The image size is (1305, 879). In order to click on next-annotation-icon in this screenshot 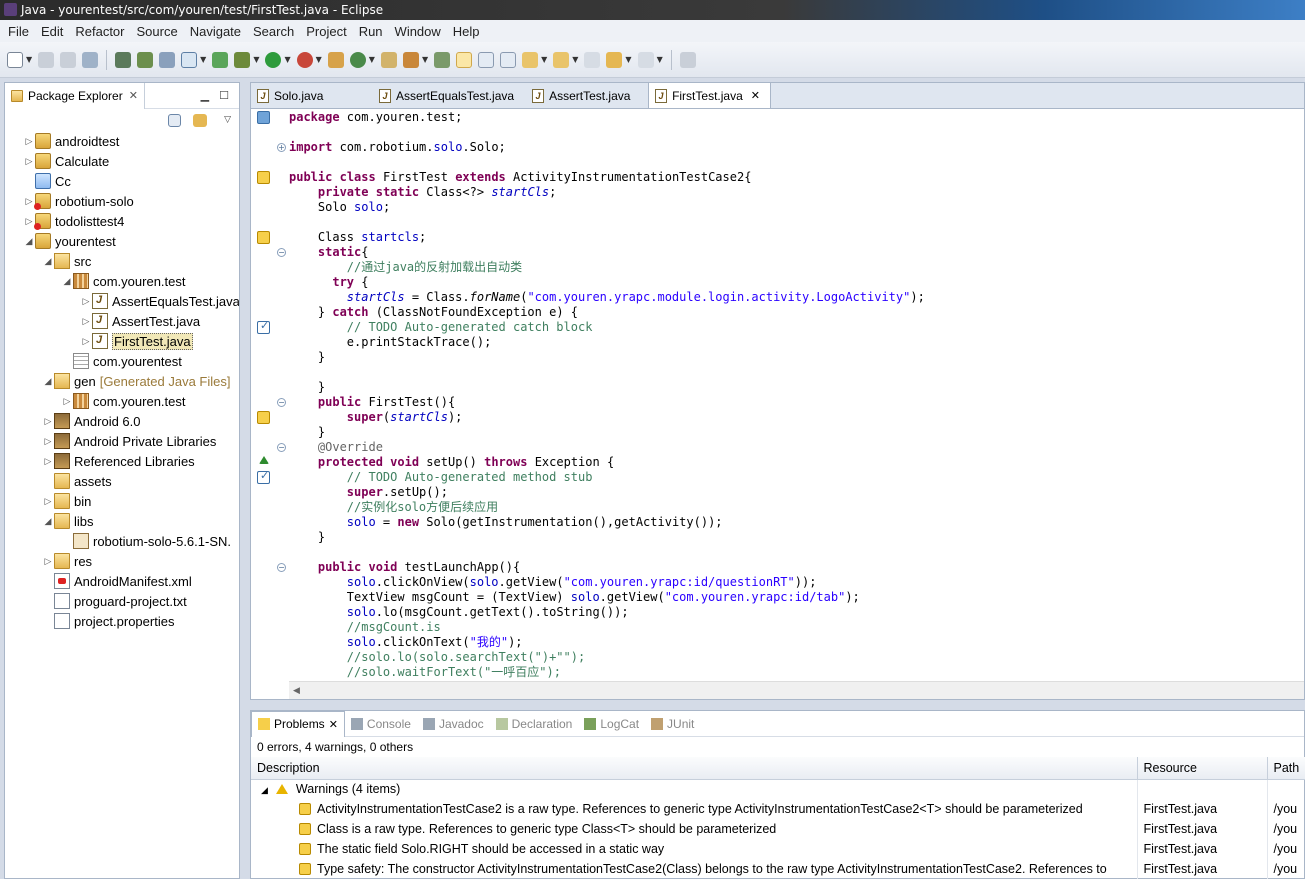, I will do `click(530, 59)`.